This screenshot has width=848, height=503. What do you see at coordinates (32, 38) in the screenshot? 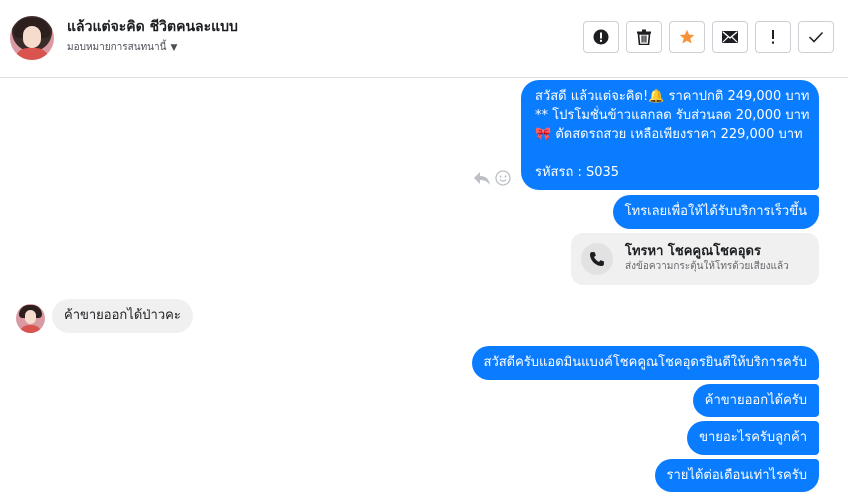
I see `contact-avatar` at bounding box center [32, 38].